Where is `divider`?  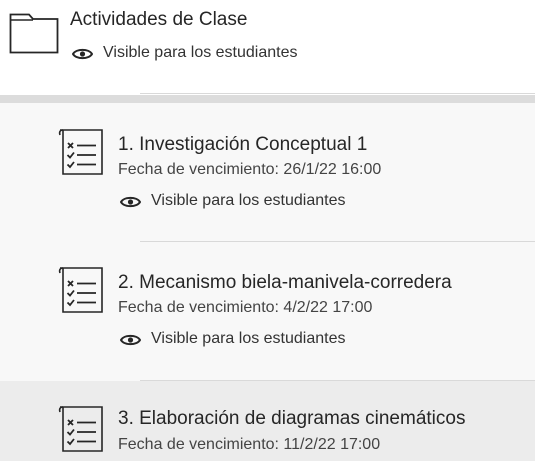
divider is located at coordinates (337, 93).